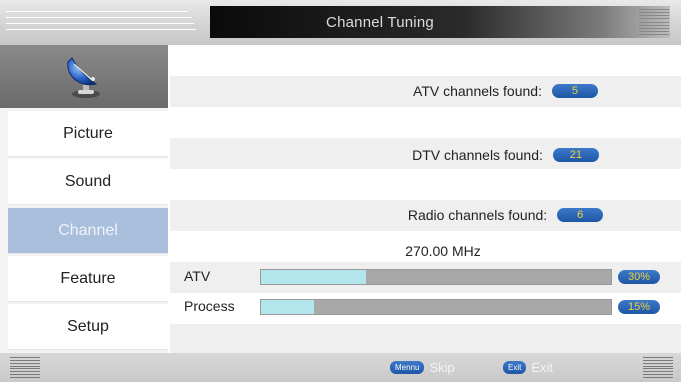 This screenshot has height=382, width=681. I want to click on dtv-count-badge: 21, so click(575, 155).